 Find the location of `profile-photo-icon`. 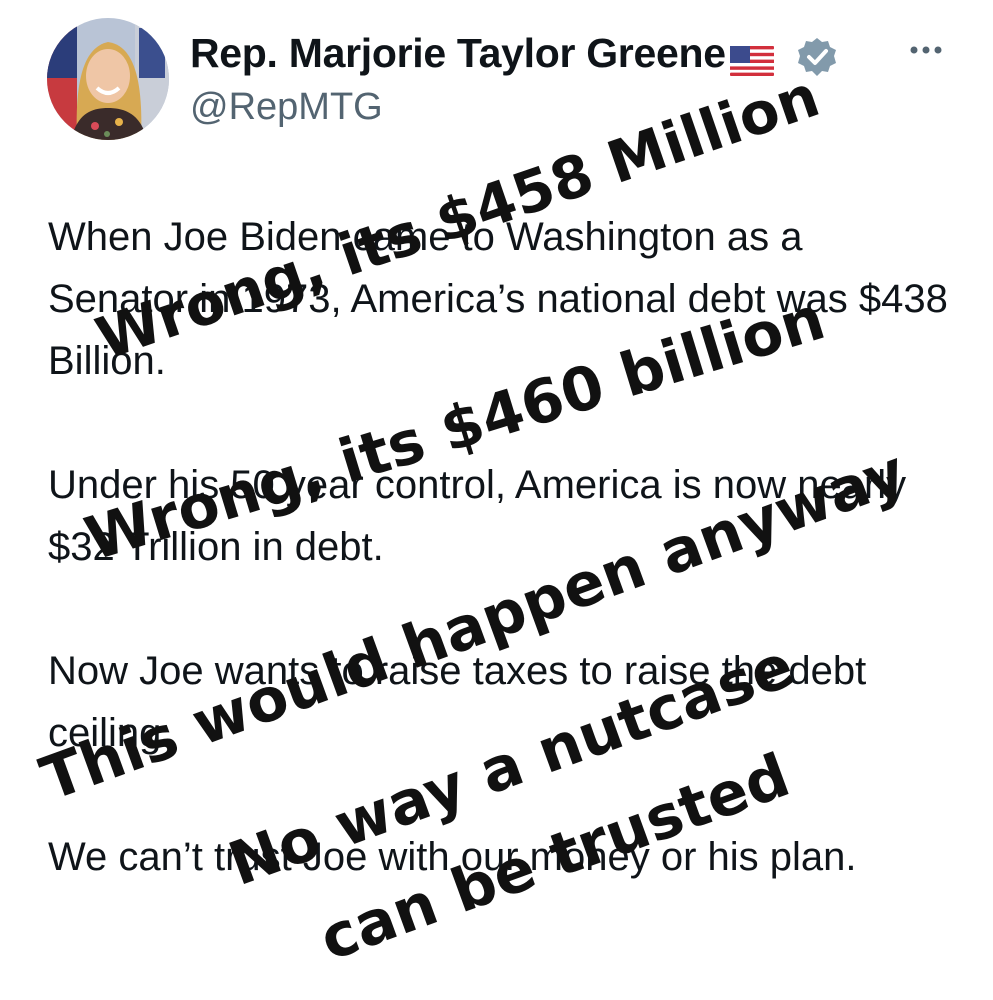

profile-photo-icon is located at coordinates (108, 79).